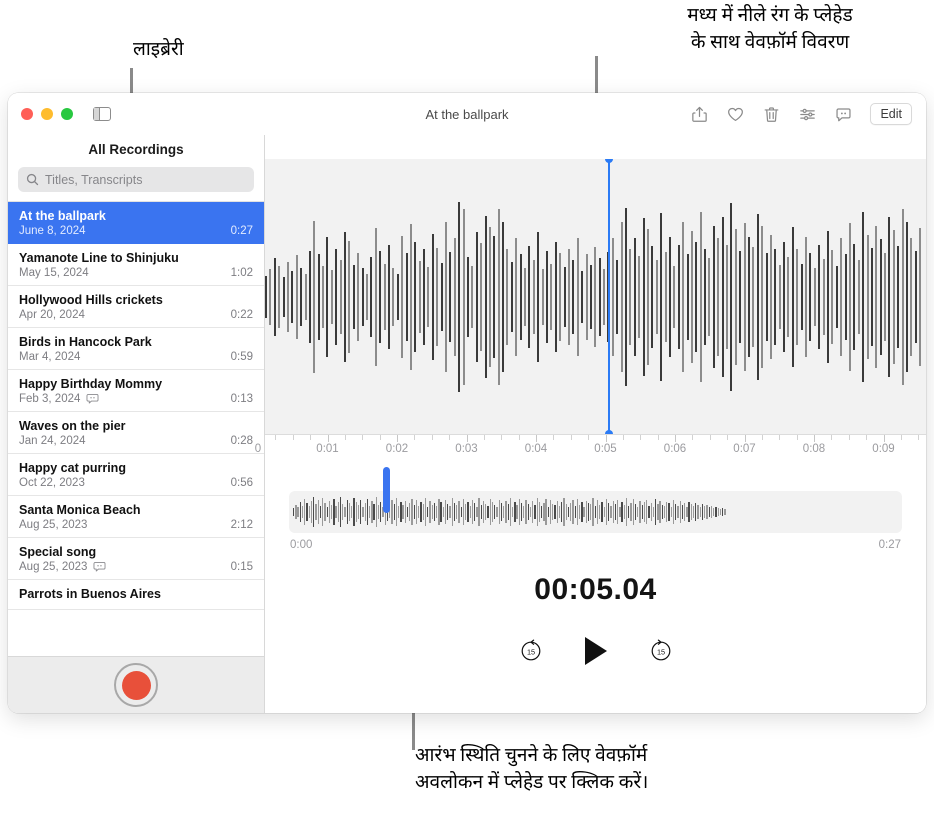 This screenshot has width=934, height=814. What do you see at coordinates (136, 223) in the screenshot?
I see `recording-row: At the ballpark June 8, 2024 0:27` at bounding box center [136, 223].